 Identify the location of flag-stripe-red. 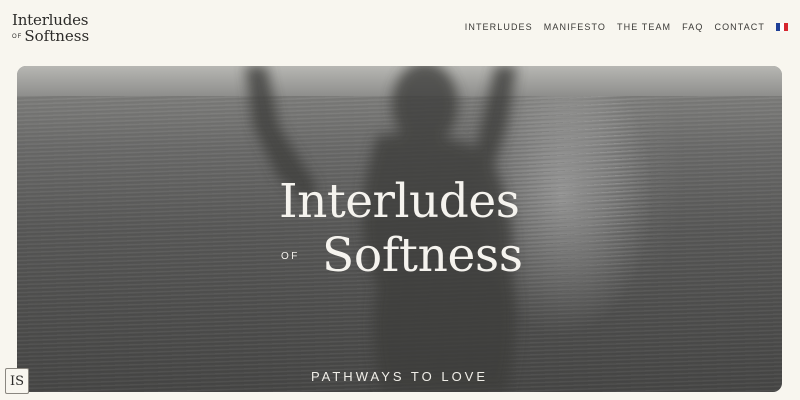
(786, 27).